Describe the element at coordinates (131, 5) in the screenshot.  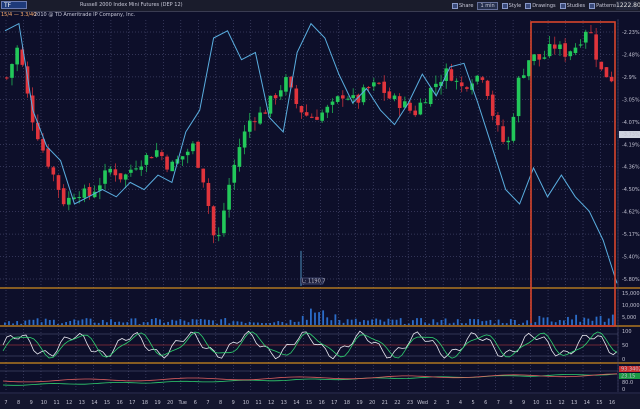
I see `instrument-title: Russell 2000 Index Mini Futures (DEP 12)` at that location.